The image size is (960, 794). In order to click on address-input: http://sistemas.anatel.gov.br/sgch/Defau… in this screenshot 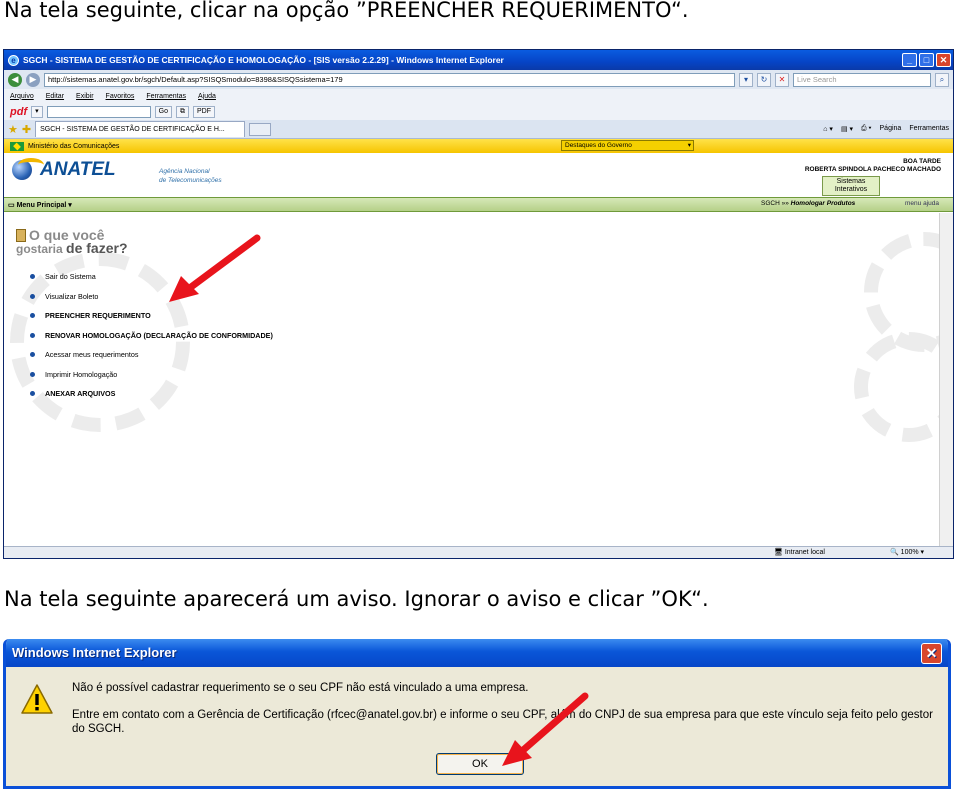, I will do `click(389, 79)`.